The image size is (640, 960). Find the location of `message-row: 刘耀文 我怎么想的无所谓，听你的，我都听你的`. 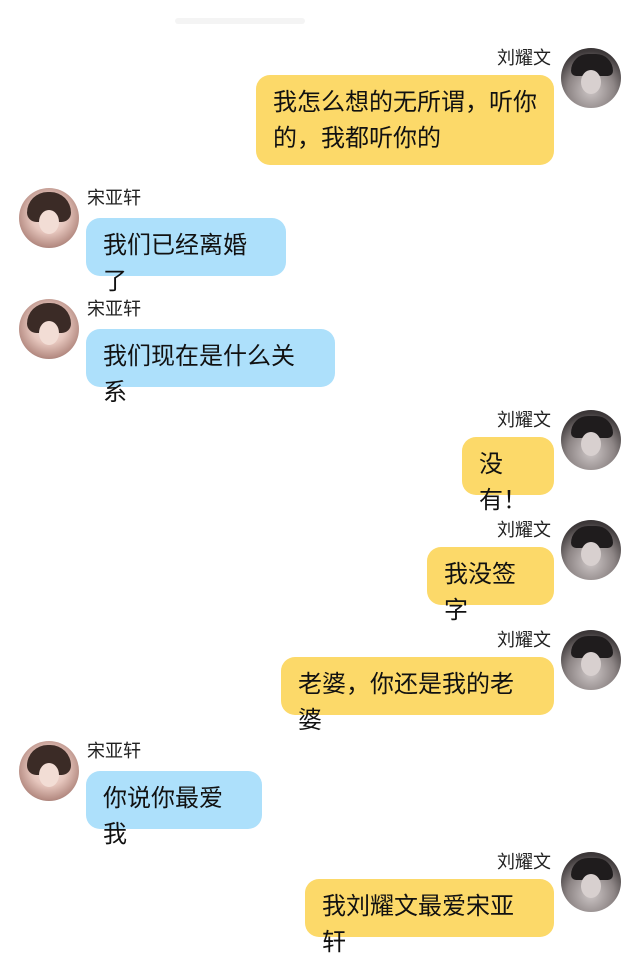

message-row: 刘耀文 我怎么想的无所谓，听你的，我都听你的 is located at coordinates (320, 108).